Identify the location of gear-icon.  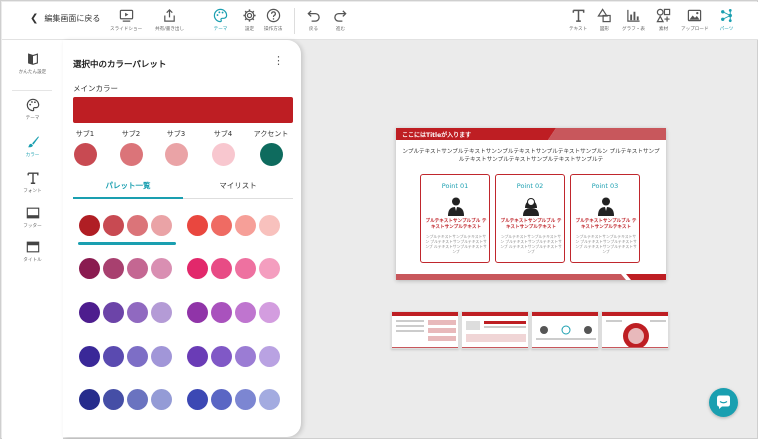
(249, 15).